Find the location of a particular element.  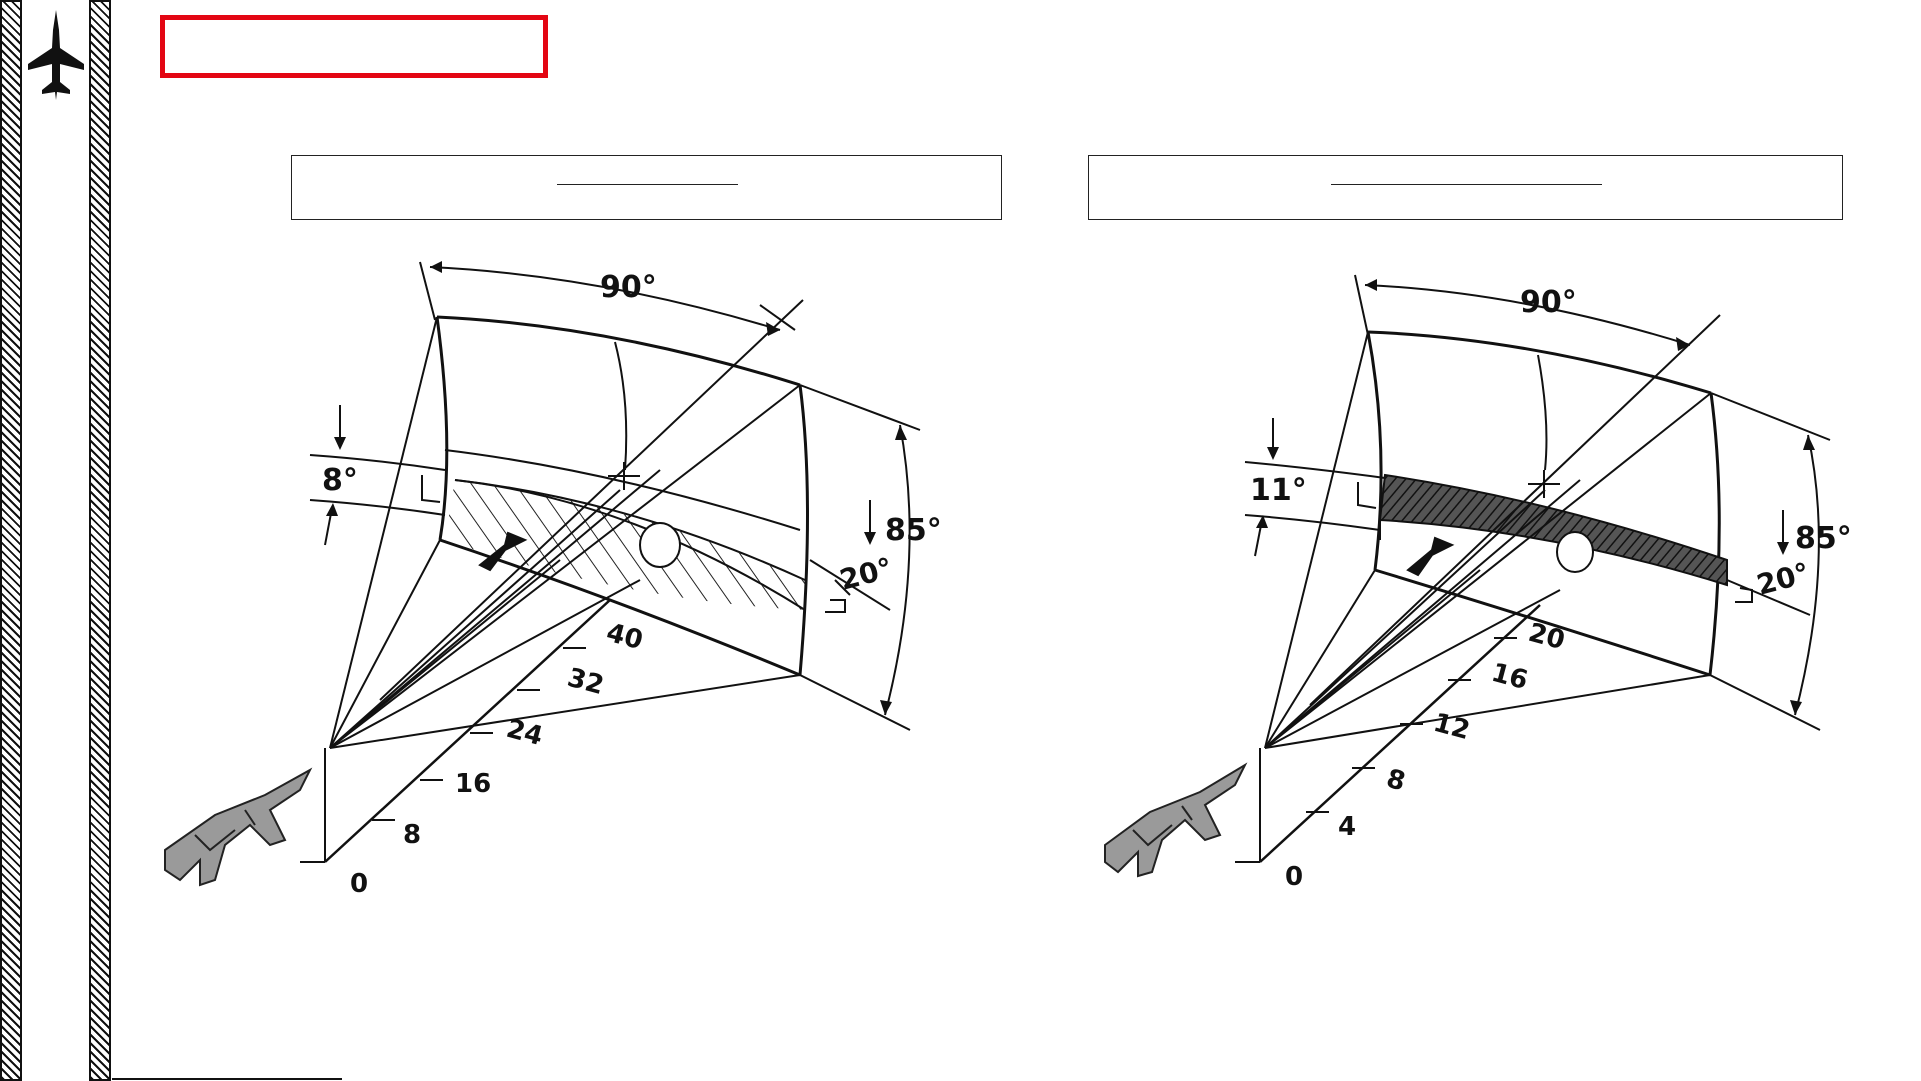

footer-rule is located at coordinates (227, 1079).